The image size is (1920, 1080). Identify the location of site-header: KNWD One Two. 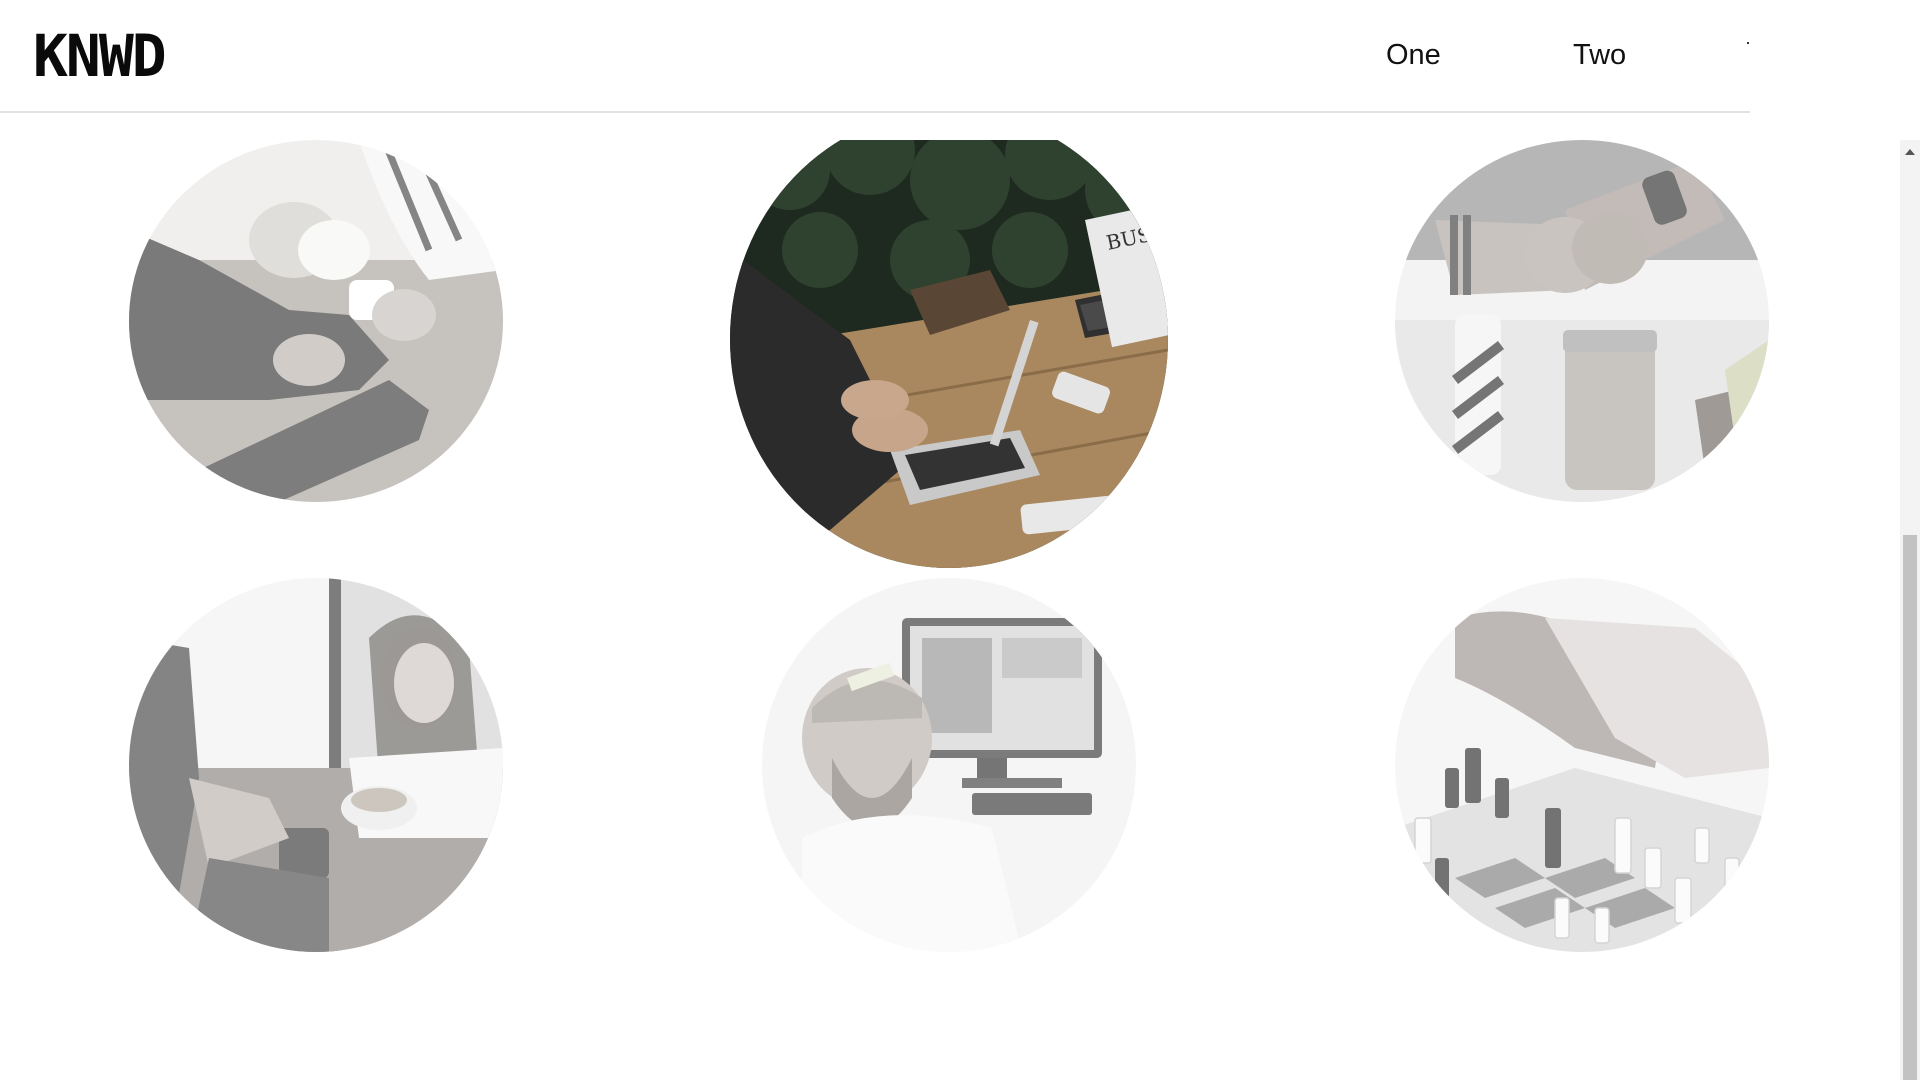
(875, 56).